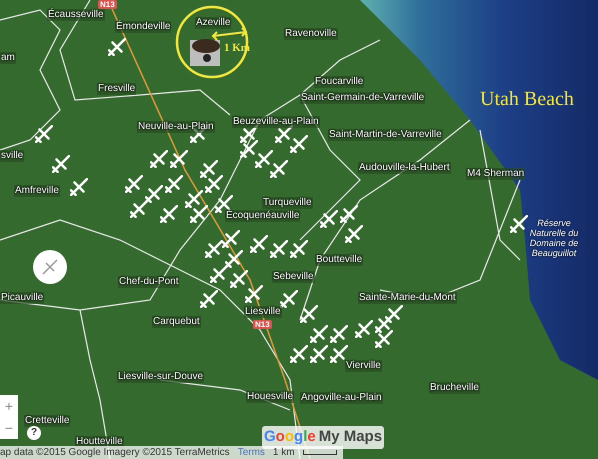  Describe the element at coordinates (283, 452) in the screenshot. I see `scale-text: 1 km` at that location.